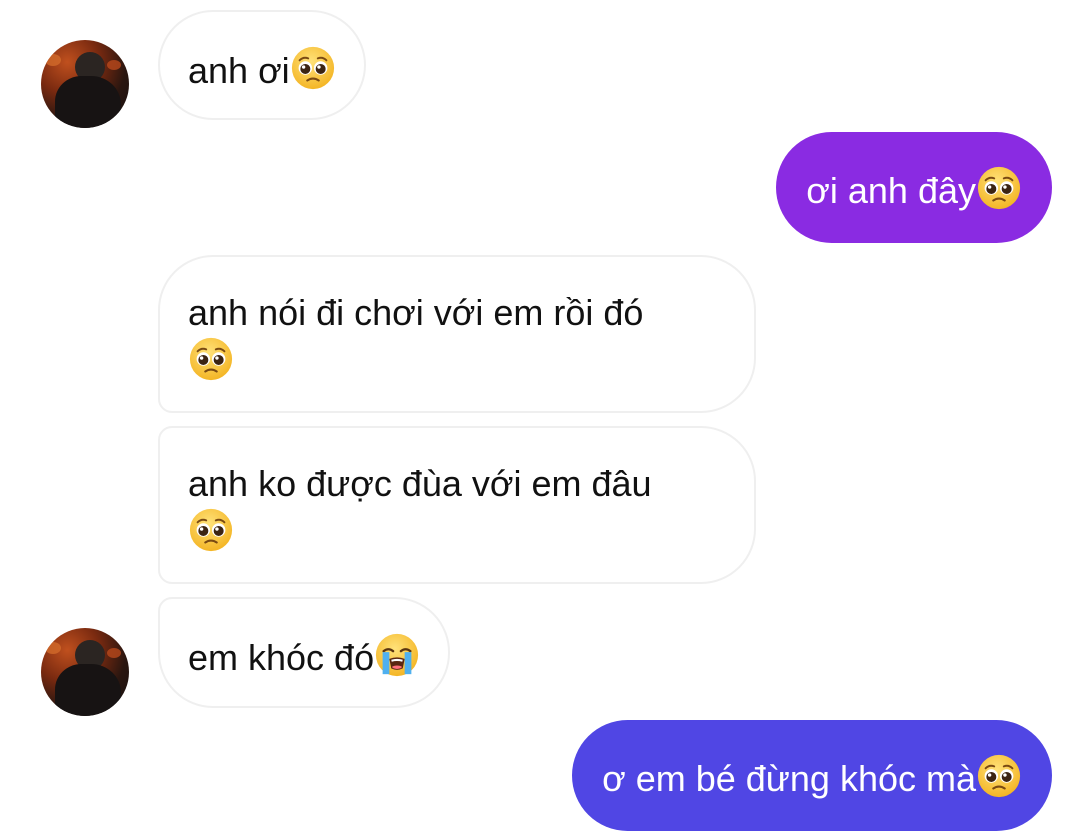  I want to click on message-bubble-incoming: em khóc đó, so click(304, 652).